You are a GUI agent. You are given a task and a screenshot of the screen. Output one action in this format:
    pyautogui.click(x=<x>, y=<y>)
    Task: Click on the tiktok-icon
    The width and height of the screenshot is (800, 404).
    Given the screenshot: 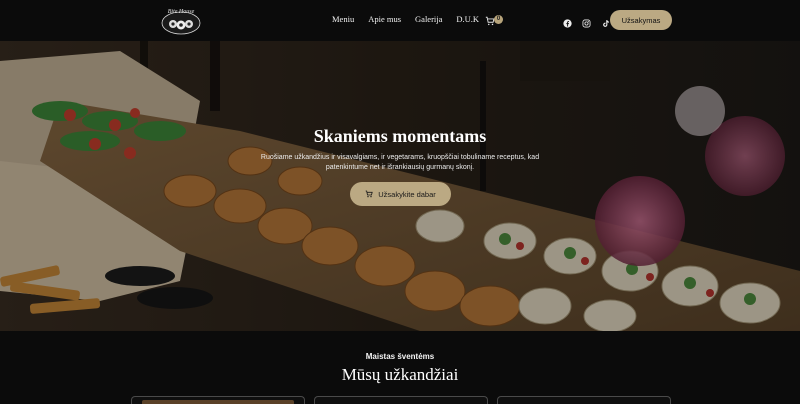 What is the action you would take?
    pyautogui.click(x=605, y=21)
    